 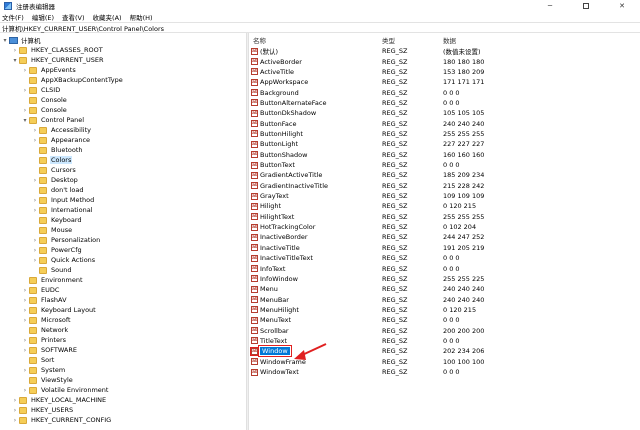 What do you see at coordinates (73, 80) in the screenshot?
I see `tree-item: AppXBackupContentType` at bounding box center [73, 80].